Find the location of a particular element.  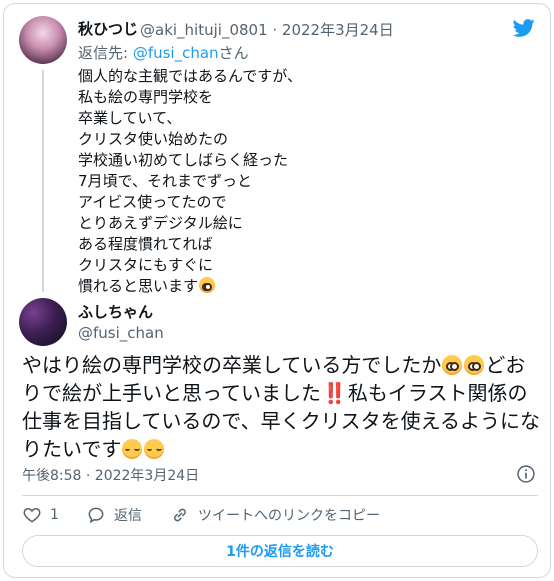

thread-connector-line is located at coordinates (43, 181).